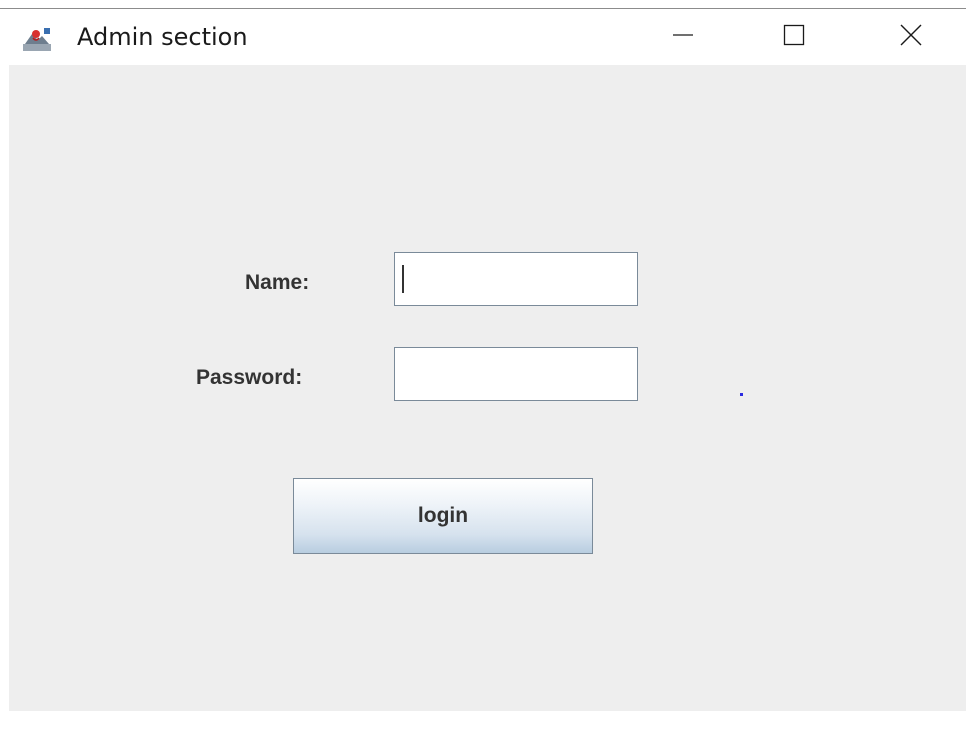 The width and height of the screenshot is (966, 738). I want to click on window-title: Admin section, so click(162, 37).